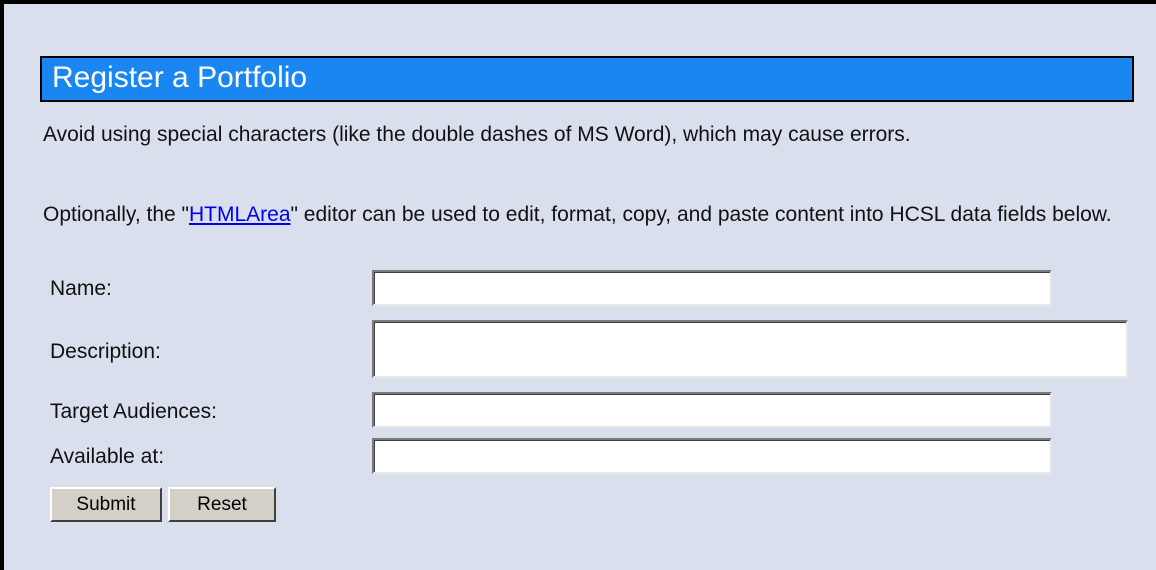 This screenshot has height=570, width=1156. I want to click on htmlarea-link: HTMLArea, so click(240, 214).